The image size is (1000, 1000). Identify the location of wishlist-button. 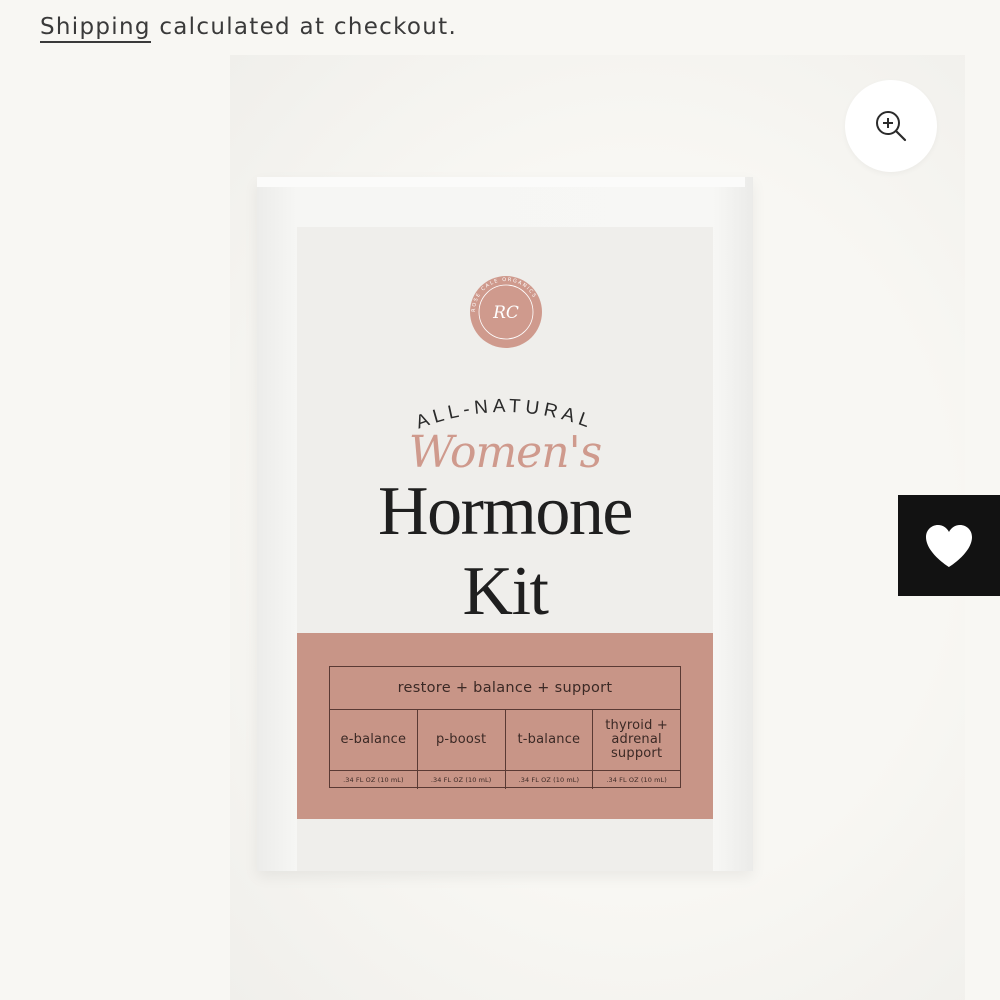
(949, 545).